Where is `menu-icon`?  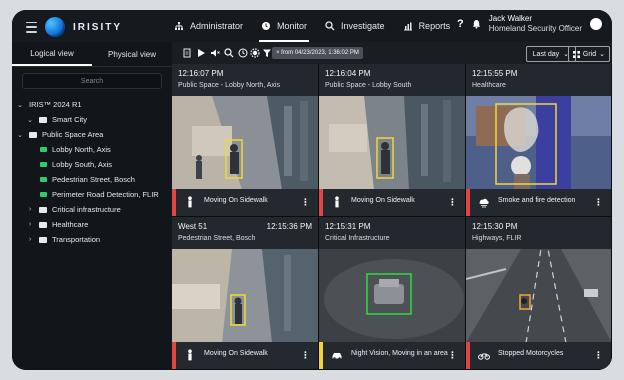 menu-icon is located at coordinates (31, 27).